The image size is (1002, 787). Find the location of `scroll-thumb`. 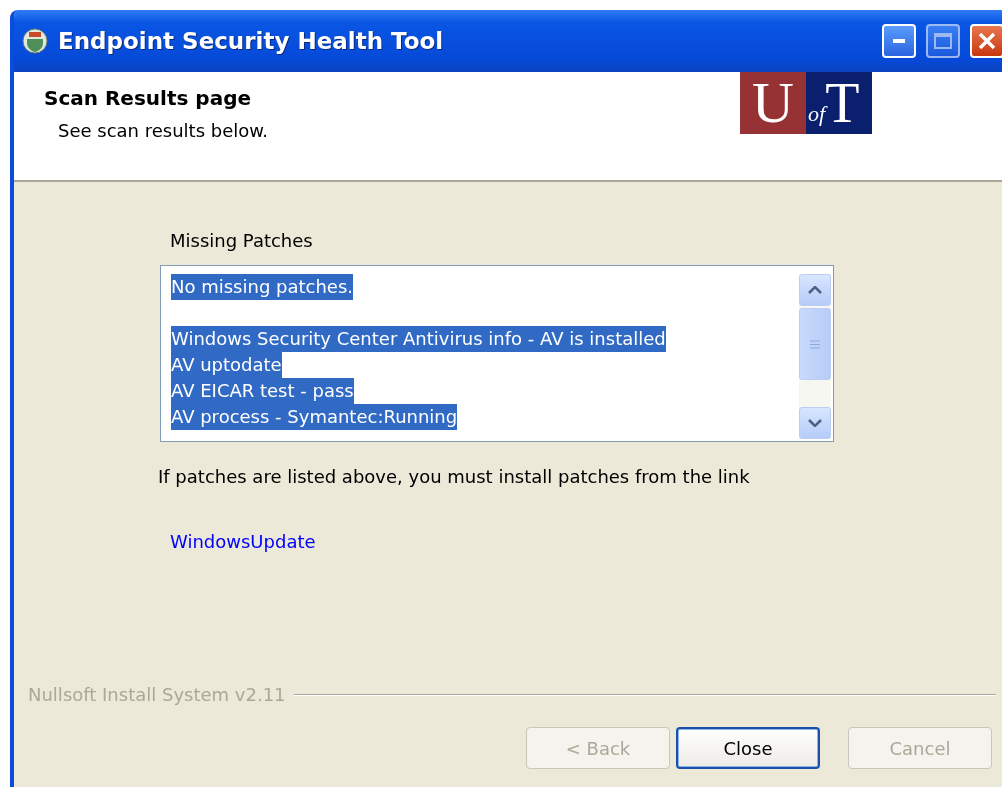

scroll-thumb is located at coordinates (815, 344).